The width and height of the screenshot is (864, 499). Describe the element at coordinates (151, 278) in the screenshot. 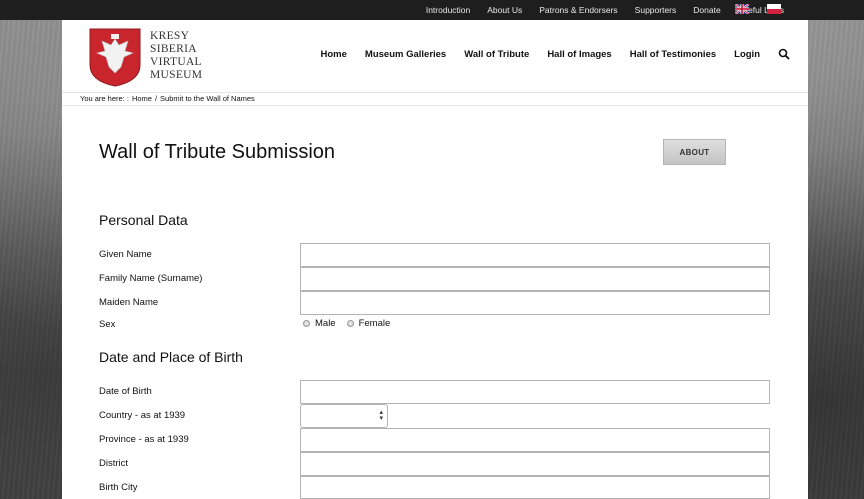

I see `family-name-label: Family Name (Surname)` at that location.